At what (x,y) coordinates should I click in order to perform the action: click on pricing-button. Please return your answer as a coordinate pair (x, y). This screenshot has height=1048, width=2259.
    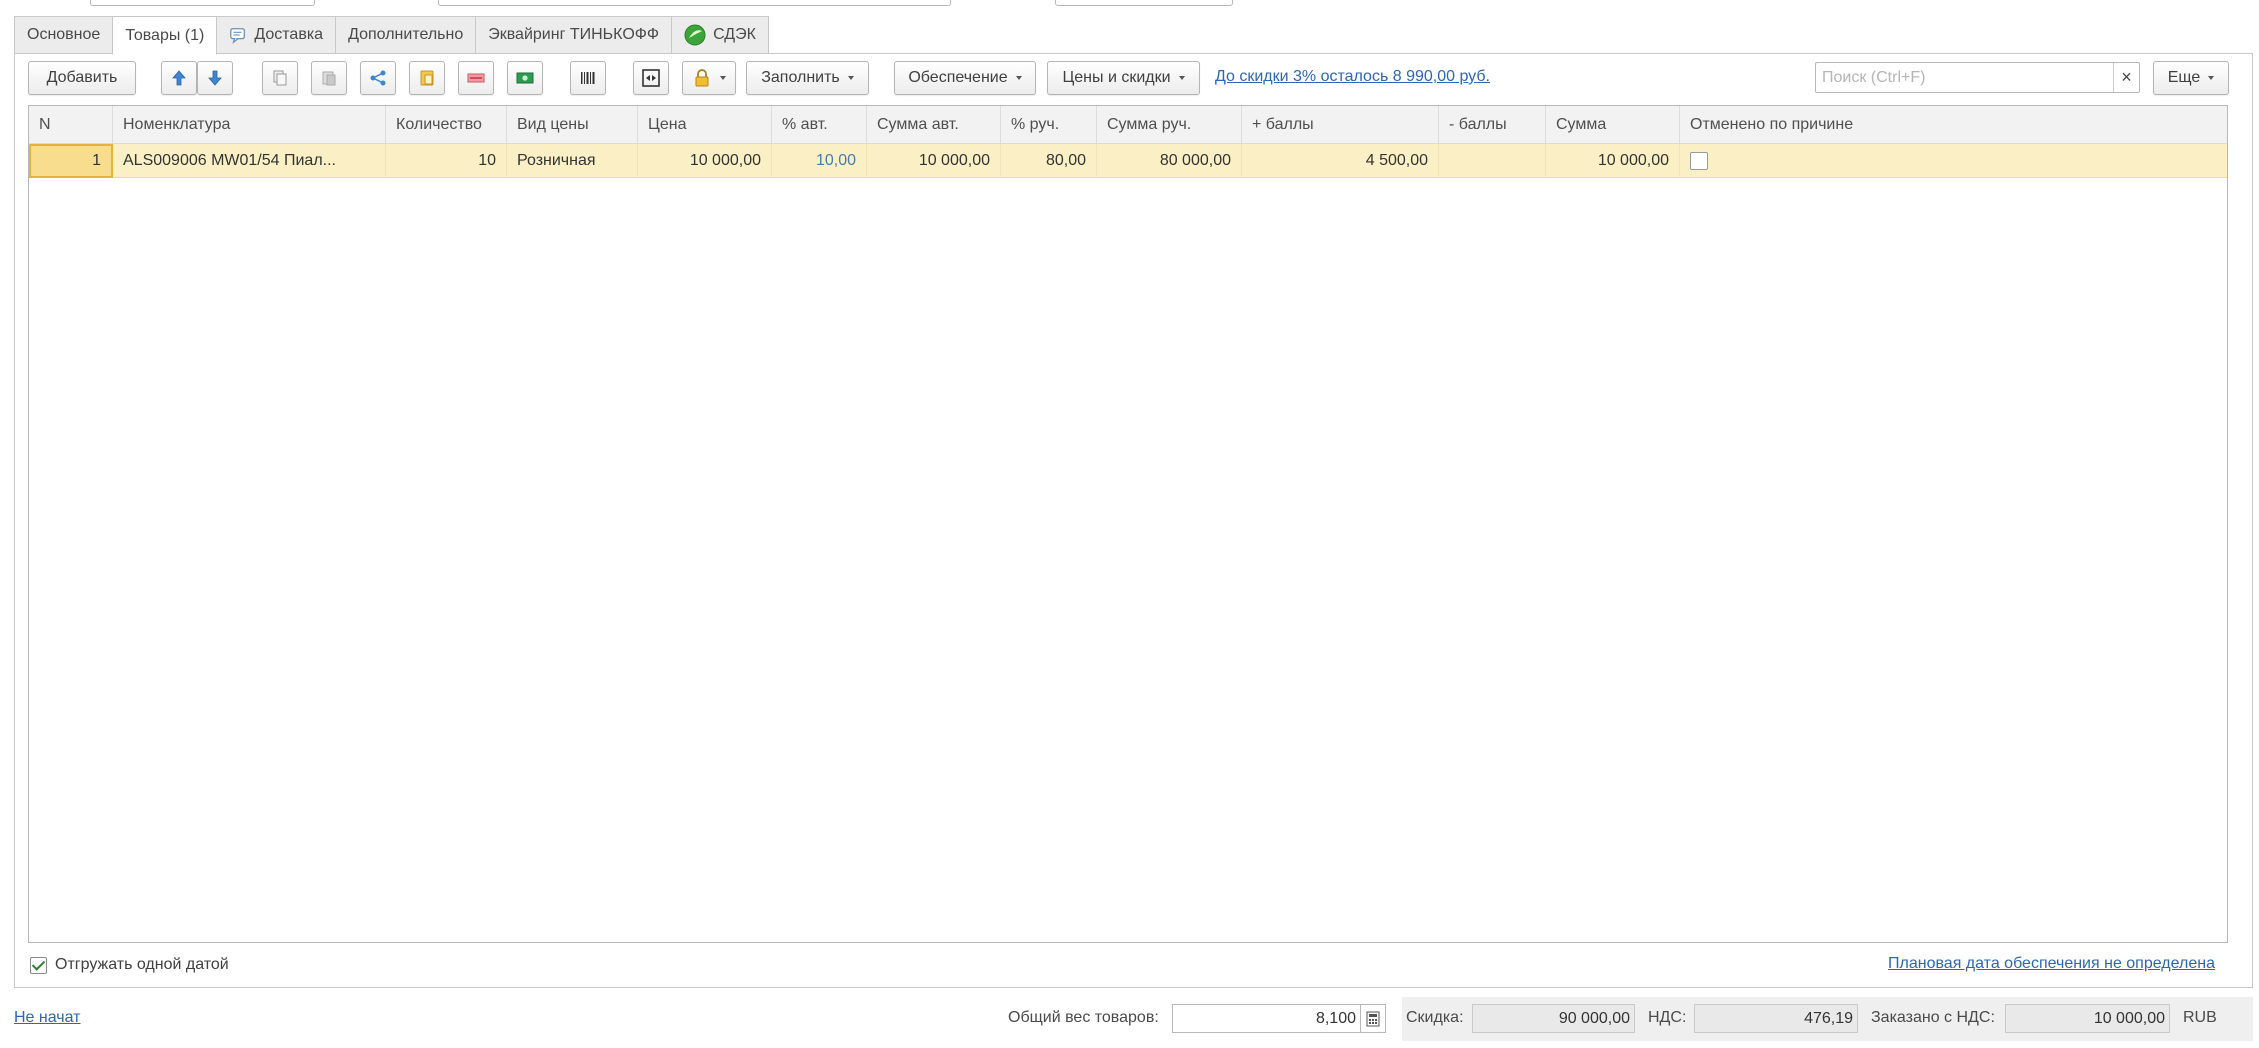
    Looking at the image, I should click on (525, 78).